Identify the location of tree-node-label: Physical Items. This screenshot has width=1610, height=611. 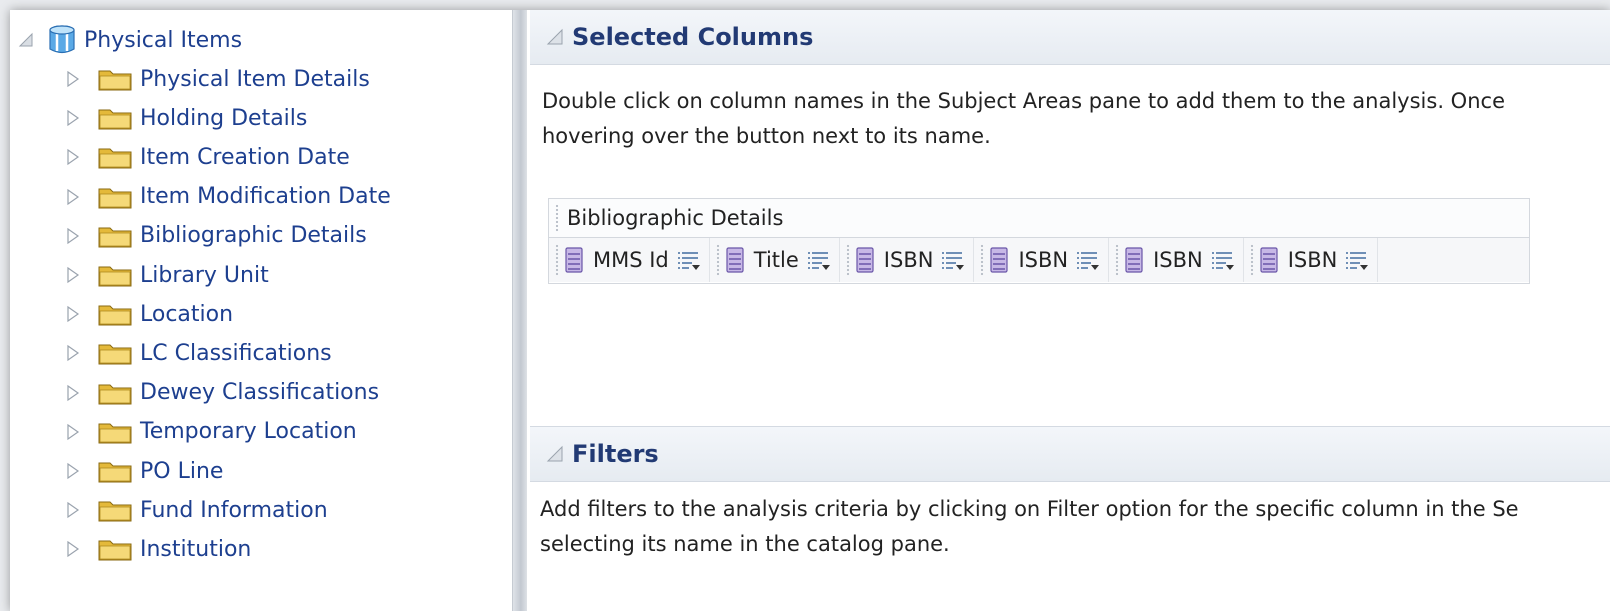
(163, 40).